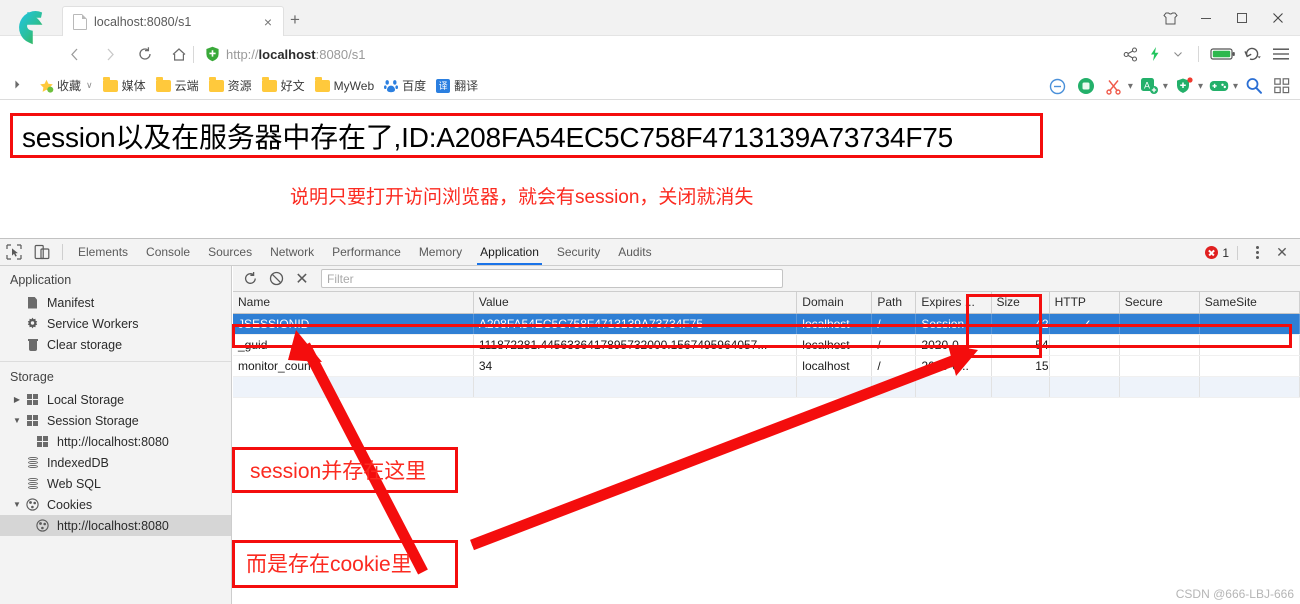 The height and width of the screenshot is (604, 1300). What do you see at coordinates (115, 302) in the screenshot?
I see `sidebar-item-manifest: Manifest` at bounding box center [115, 302].